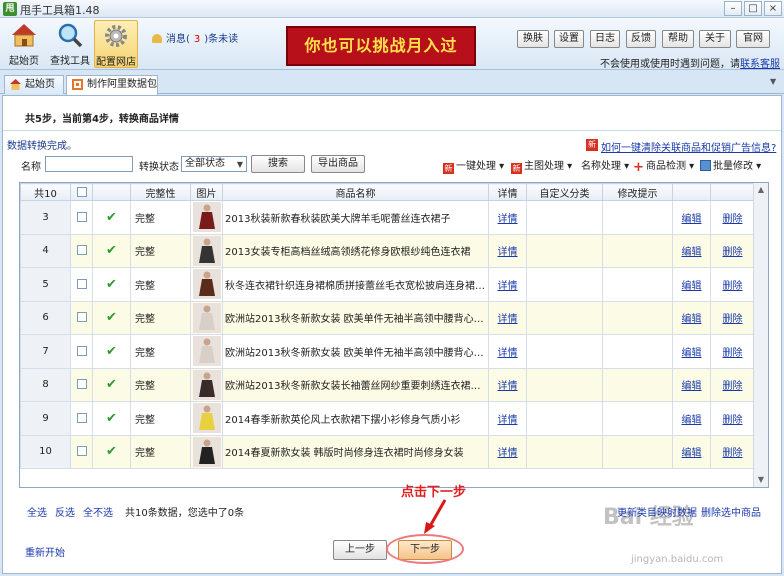 The image size is (784, 576). Describe the element at coordinates (112, 85) in the screenshot. I see `tab-make-ali-package: 制作阿里数据包` at that location.